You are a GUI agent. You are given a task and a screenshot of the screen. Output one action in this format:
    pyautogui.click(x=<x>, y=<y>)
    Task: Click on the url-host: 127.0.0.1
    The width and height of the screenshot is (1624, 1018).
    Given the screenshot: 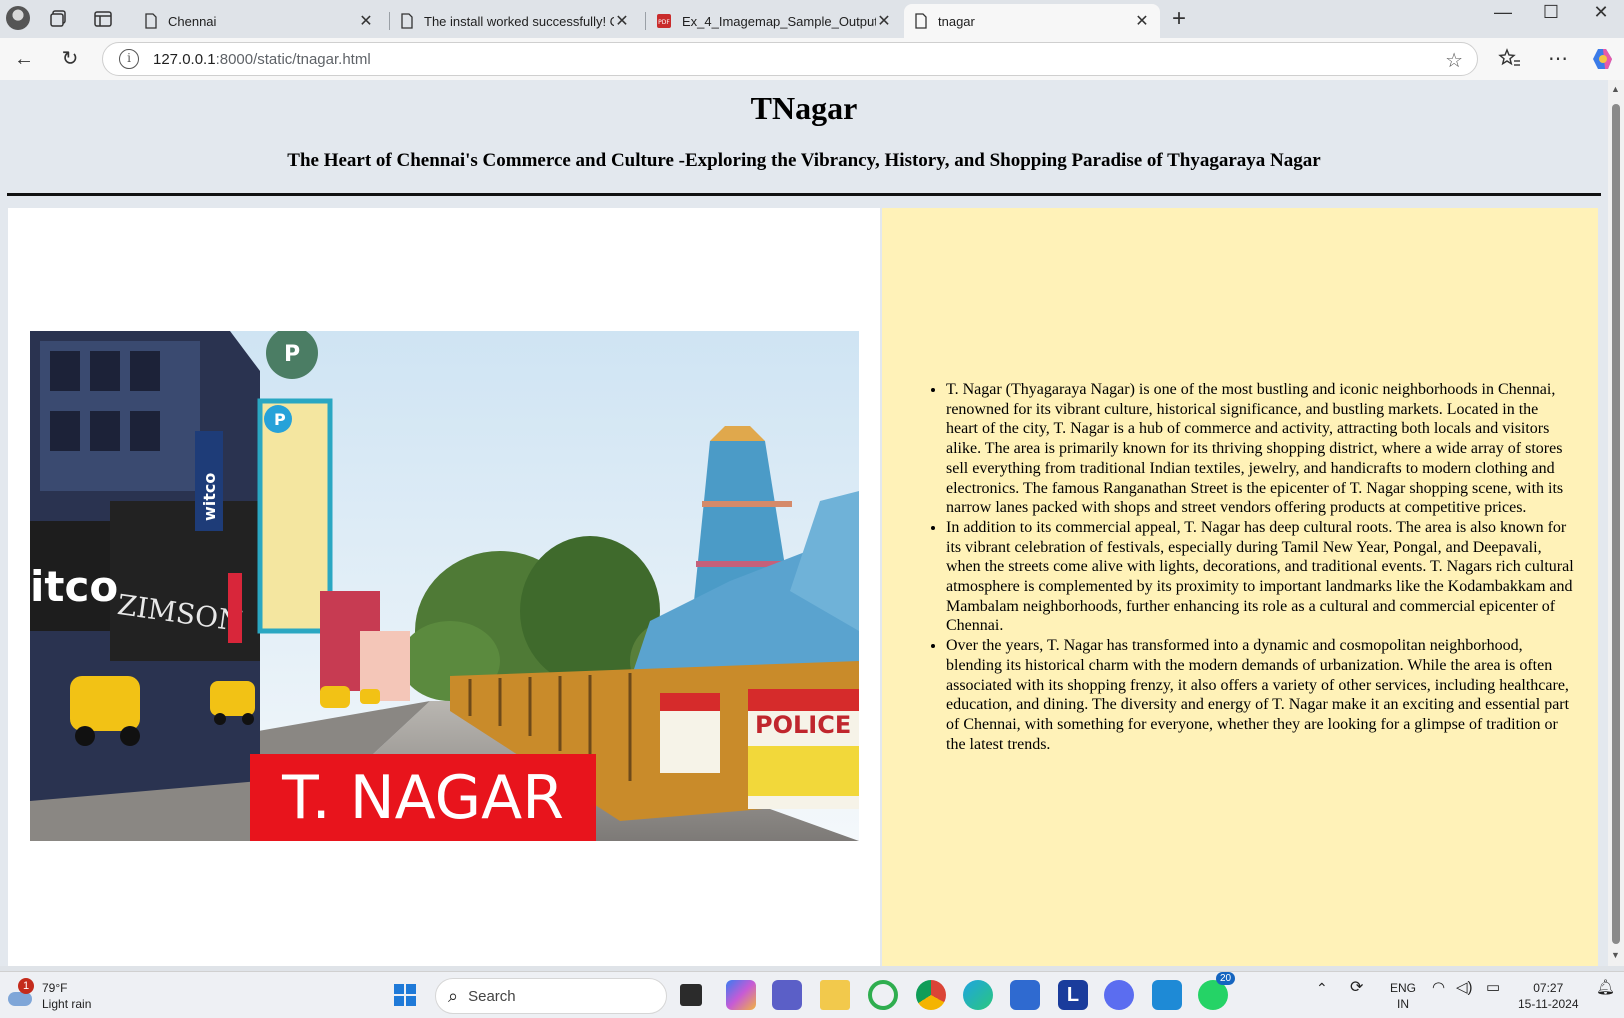 What is the action you would take?
    pyautogui.click(x=184, y=59)
    